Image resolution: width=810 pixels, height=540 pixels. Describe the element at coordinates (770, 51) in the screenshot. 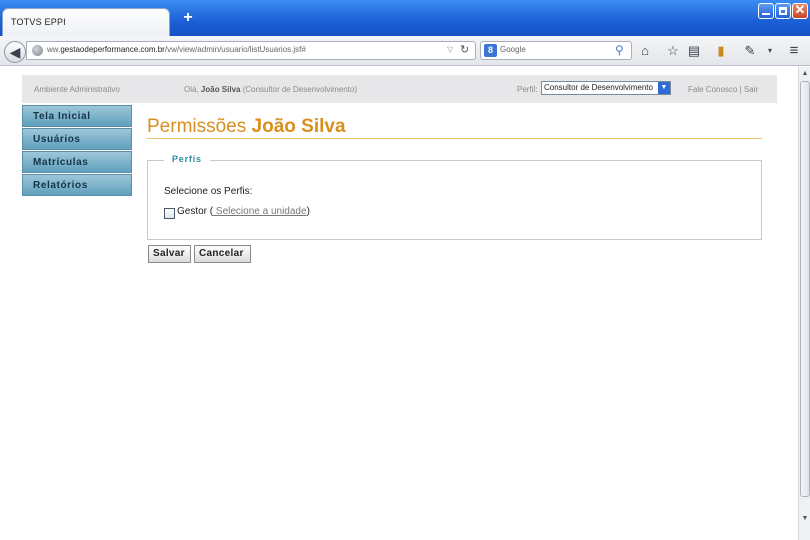

I see `addon-dropdown-icon: ▾` at that location.